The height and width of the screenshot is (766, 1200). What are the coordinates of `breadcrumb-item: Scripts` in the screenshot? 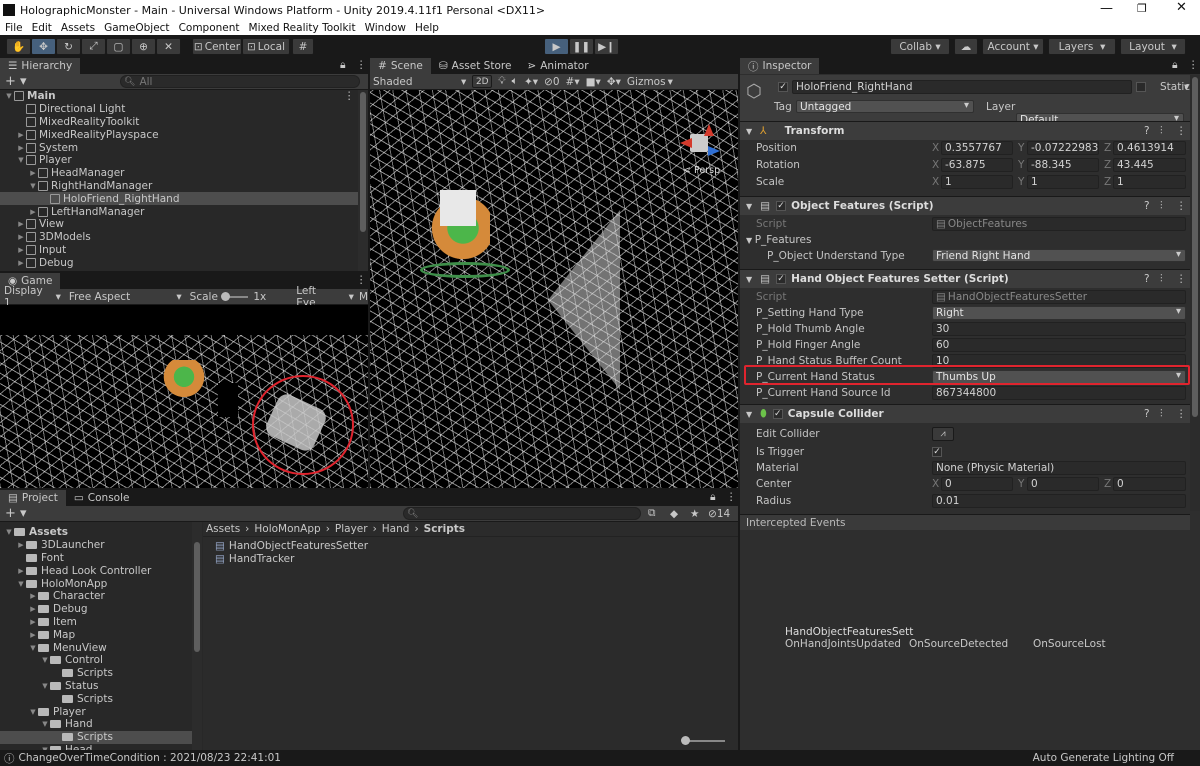 It's located at (444, 529).